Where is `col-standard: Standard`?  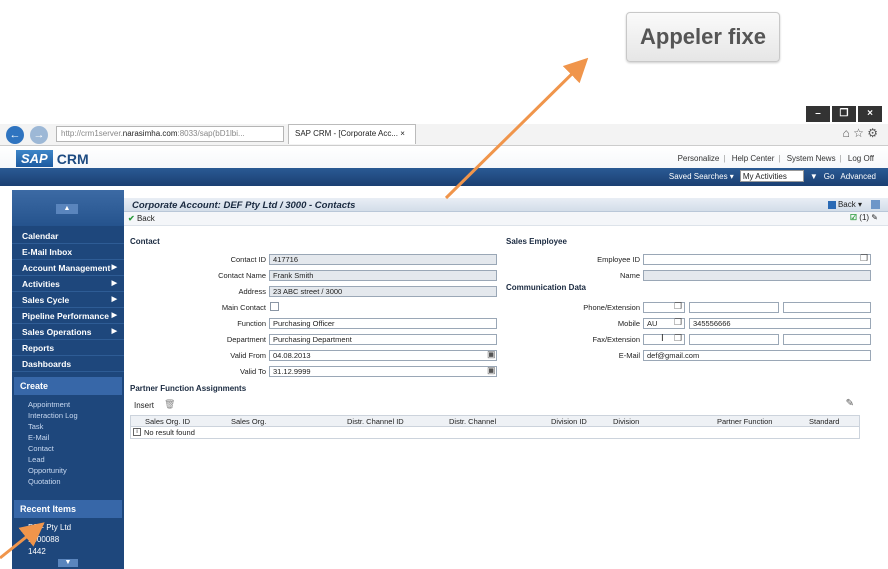
col-standard: Standard is located at coordinates (824, 421).